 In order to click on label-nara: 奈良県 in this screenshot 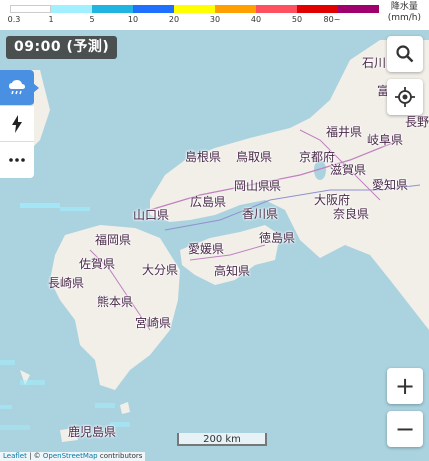, I will do `click(351, 214)`.